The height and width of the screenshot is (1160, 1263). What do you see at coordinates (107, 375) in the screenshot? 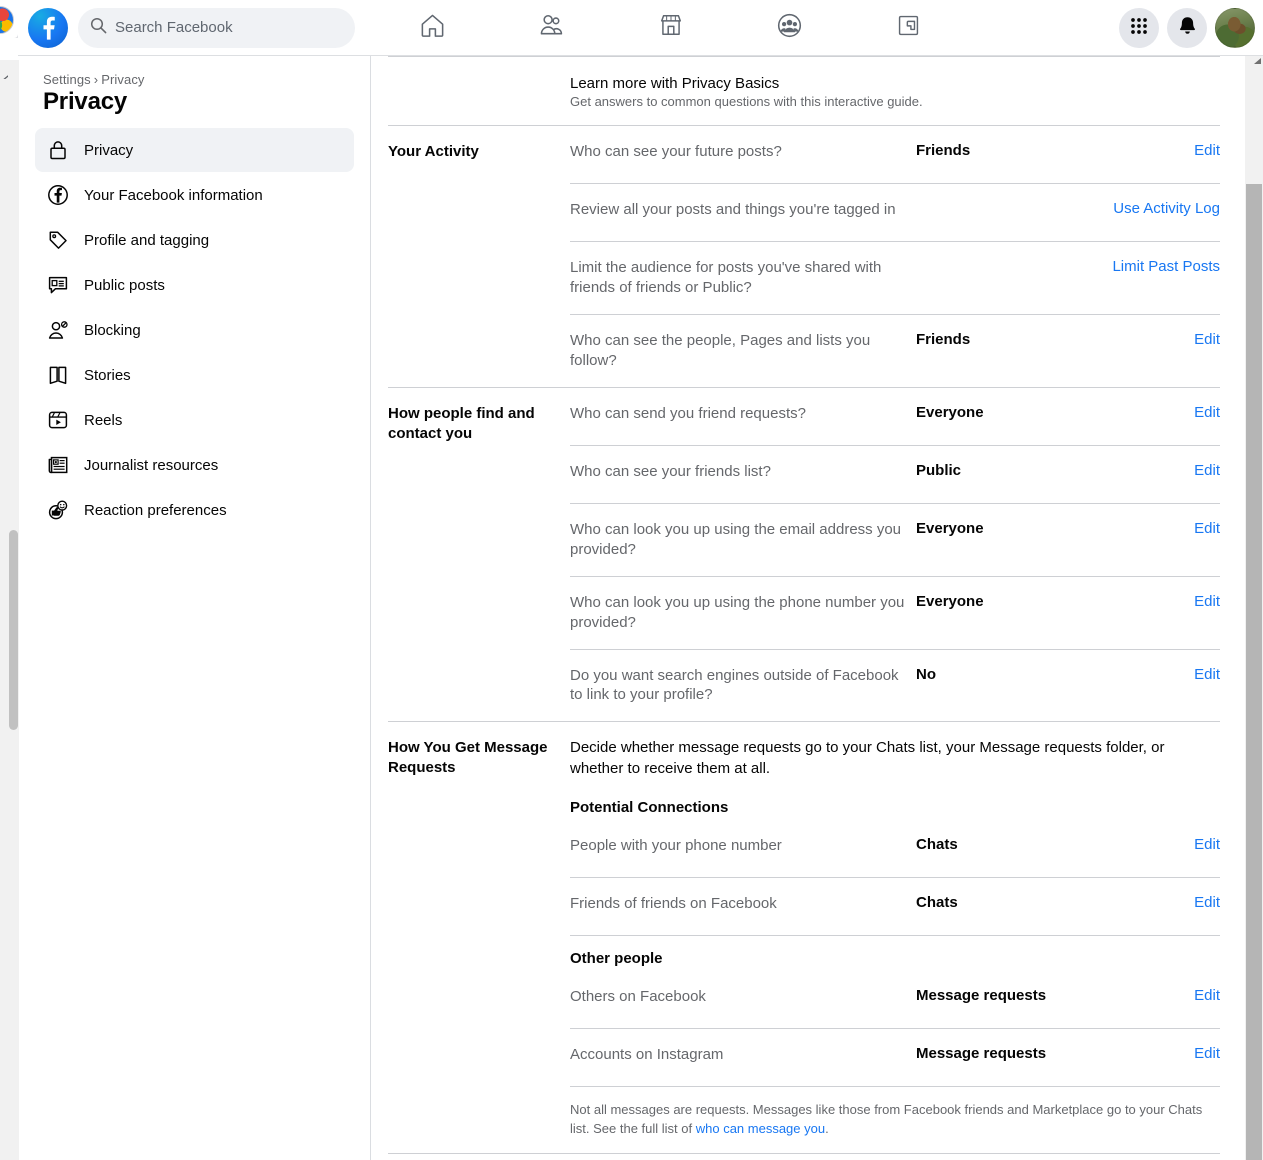
I see `sidebar-item-label: Stories` at bounding box center [107, 375].